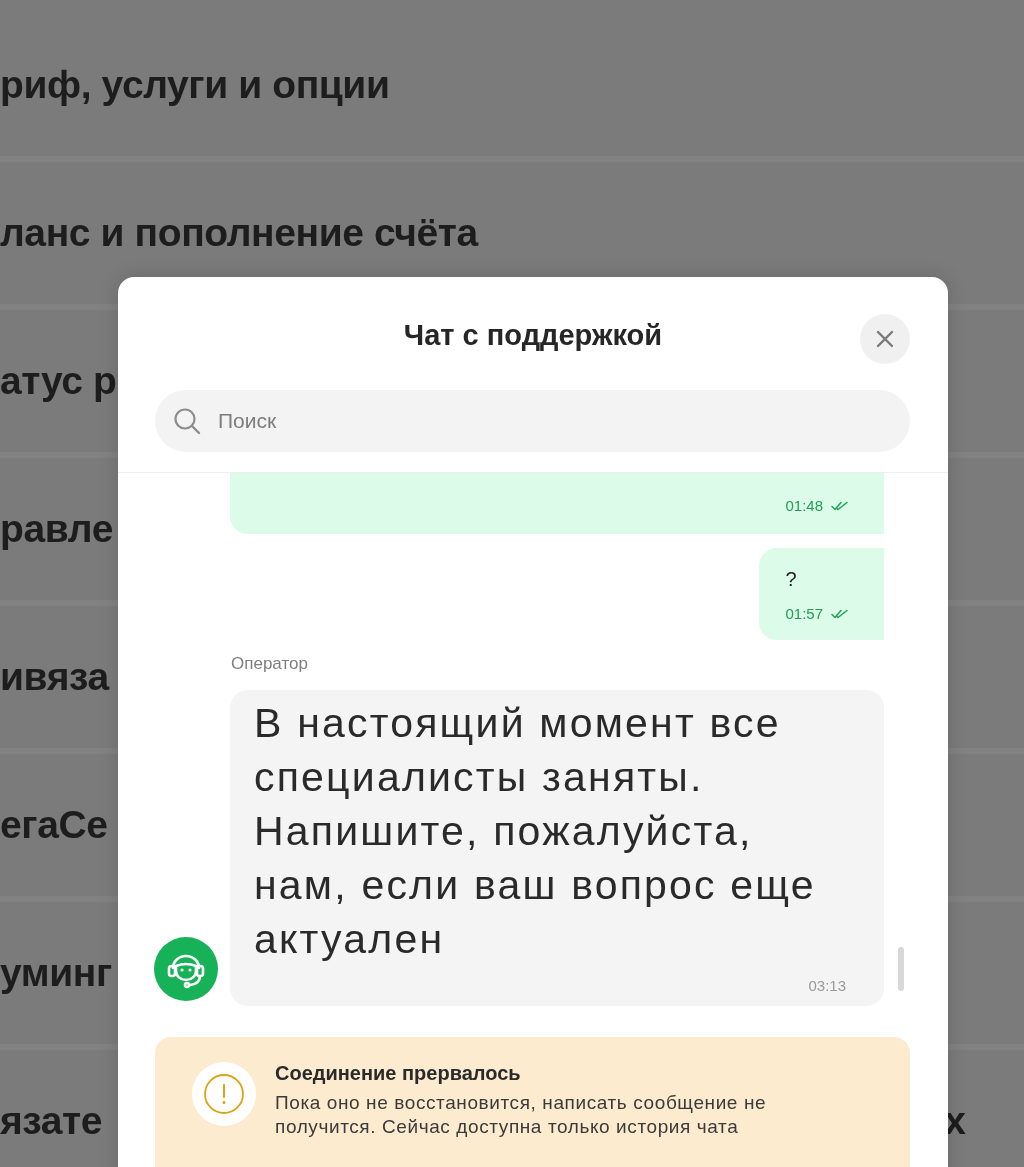 The image size is (1024, 1167). I want to click on menu-item-label: атус р, so click(58, 381).